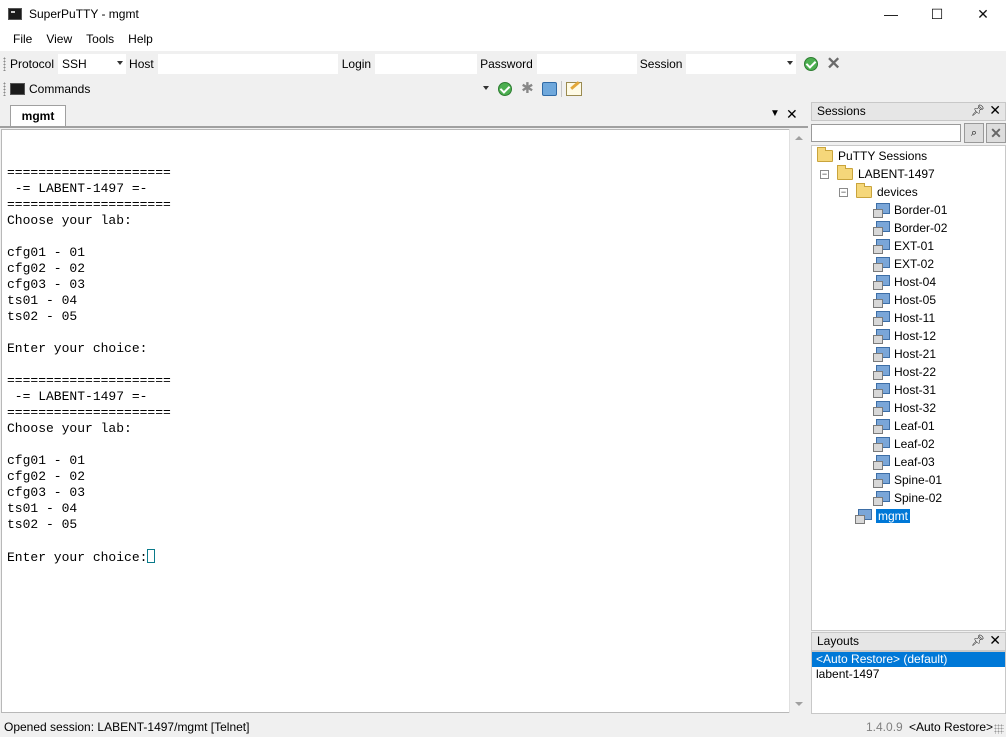 The height and width of the screenshot is (737, 1006). Describe the element at coordinates (908, 641) in the screenshot. I see `layouts-panel-header: Layouts 📌︎ ✕` at that location.